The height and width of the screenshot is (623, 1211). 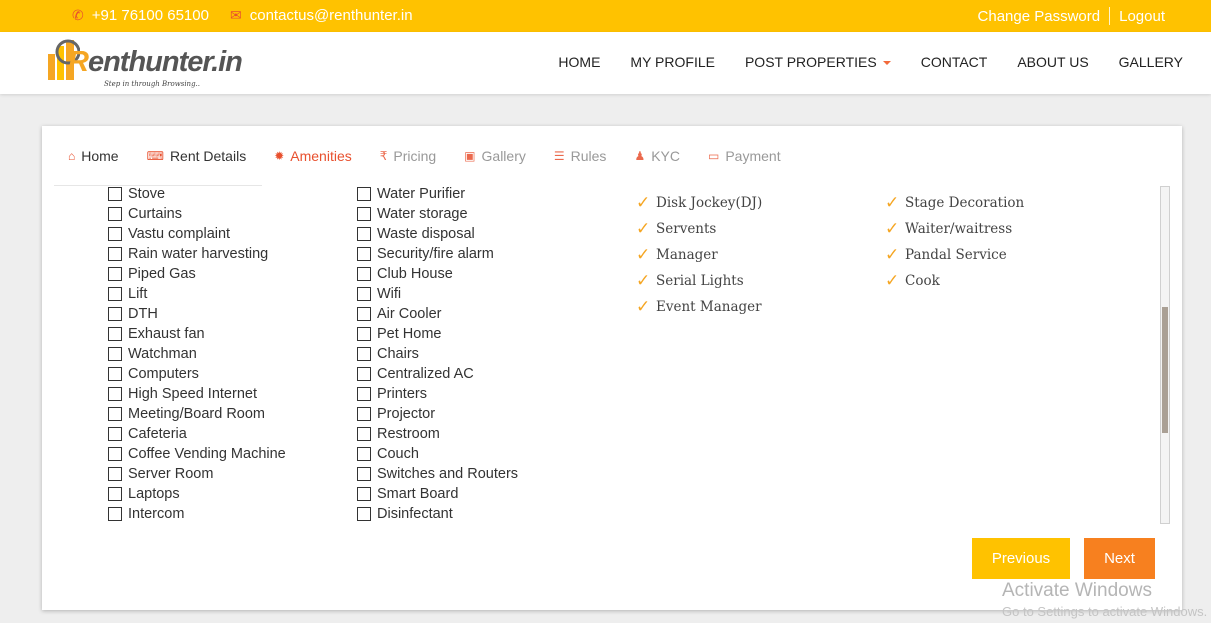 I want to click on service-item: ✓ Manager, so click(x=699, y=255).